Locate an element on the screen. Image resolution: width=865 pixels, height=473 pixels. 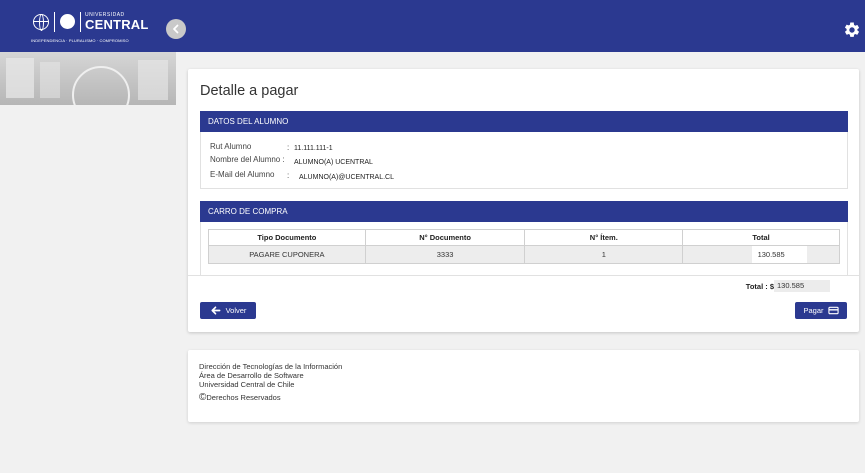
chevron-left-icon is located at coordinates (176, 29).